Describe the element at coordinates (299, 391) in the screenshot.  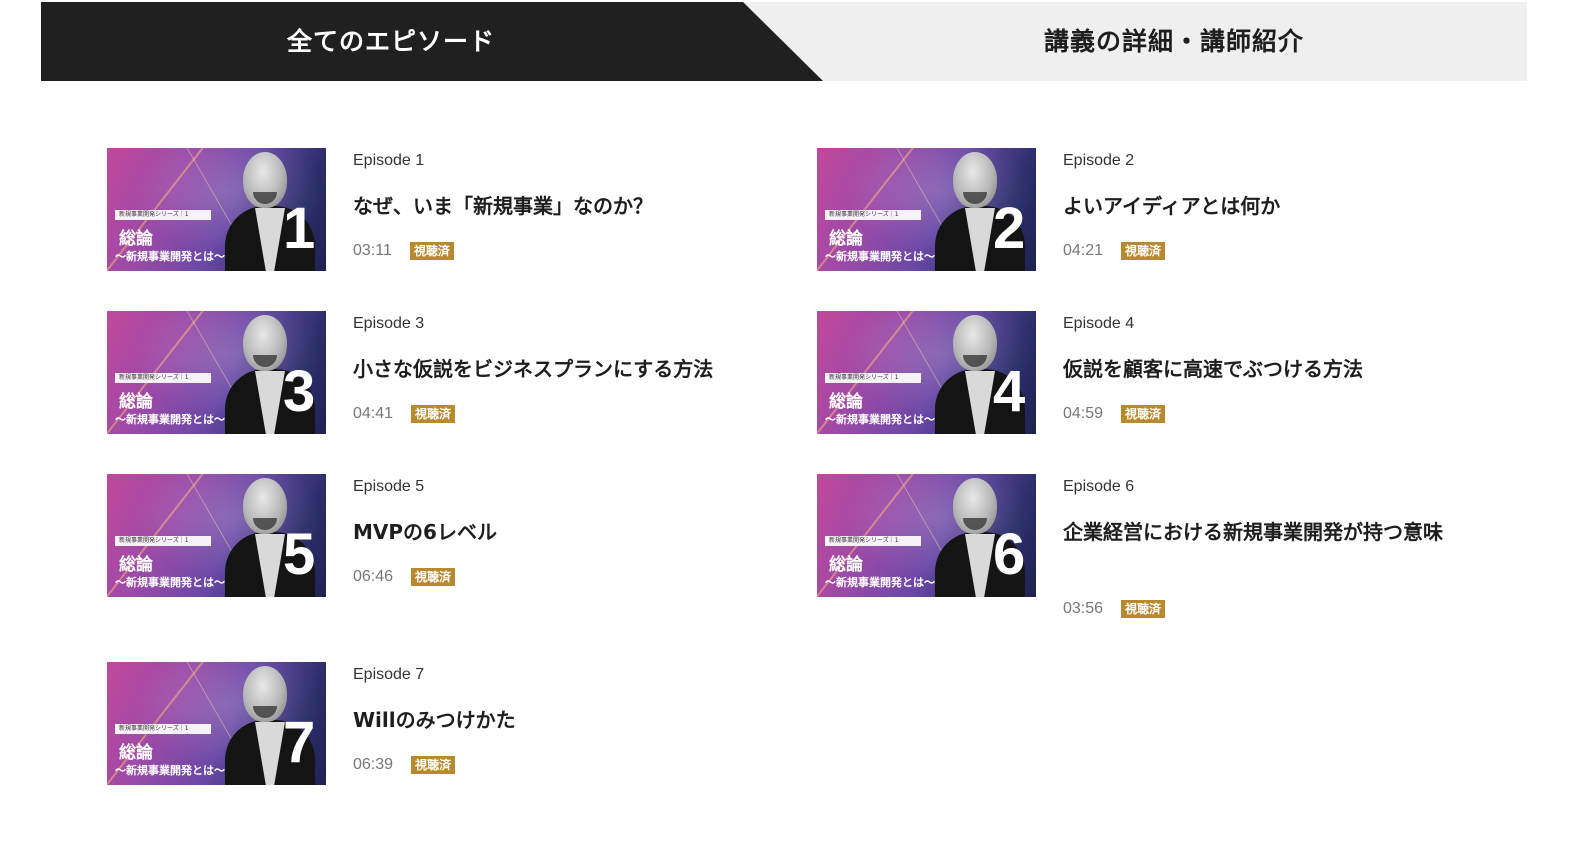
I see `thumbnail-episode-number: 3` at that location.